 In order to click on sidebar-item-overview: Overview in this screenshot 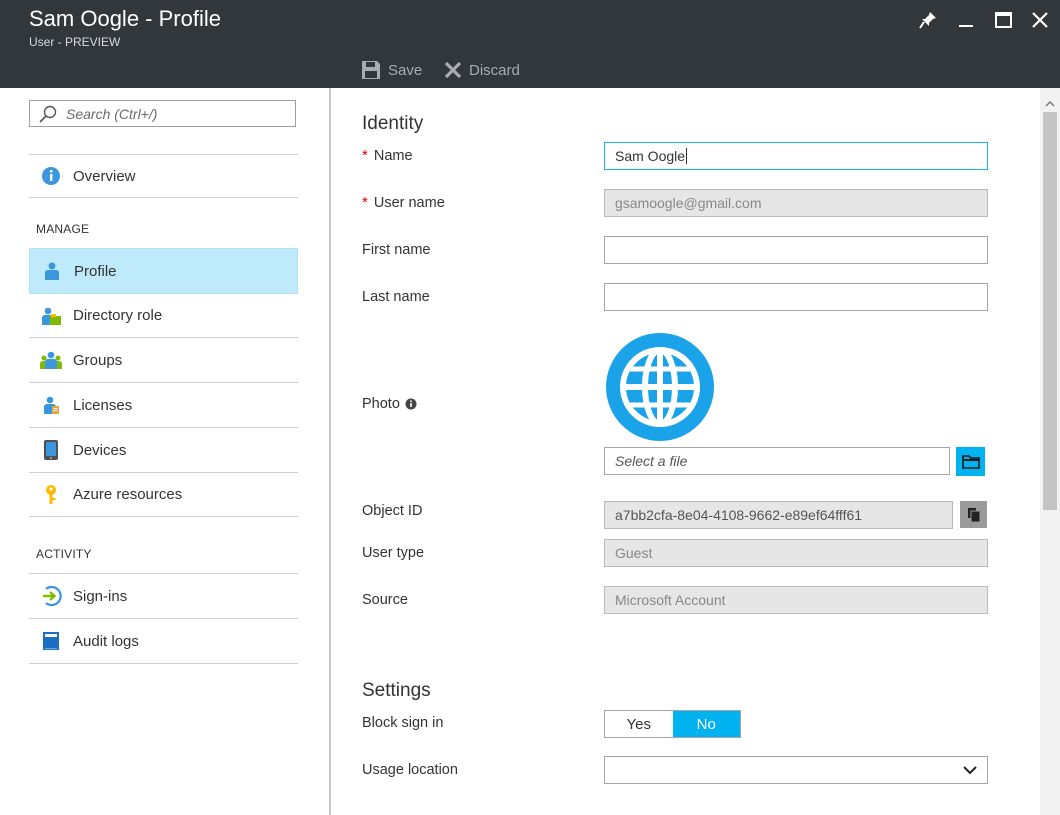, I will do `click(163, 176)`.